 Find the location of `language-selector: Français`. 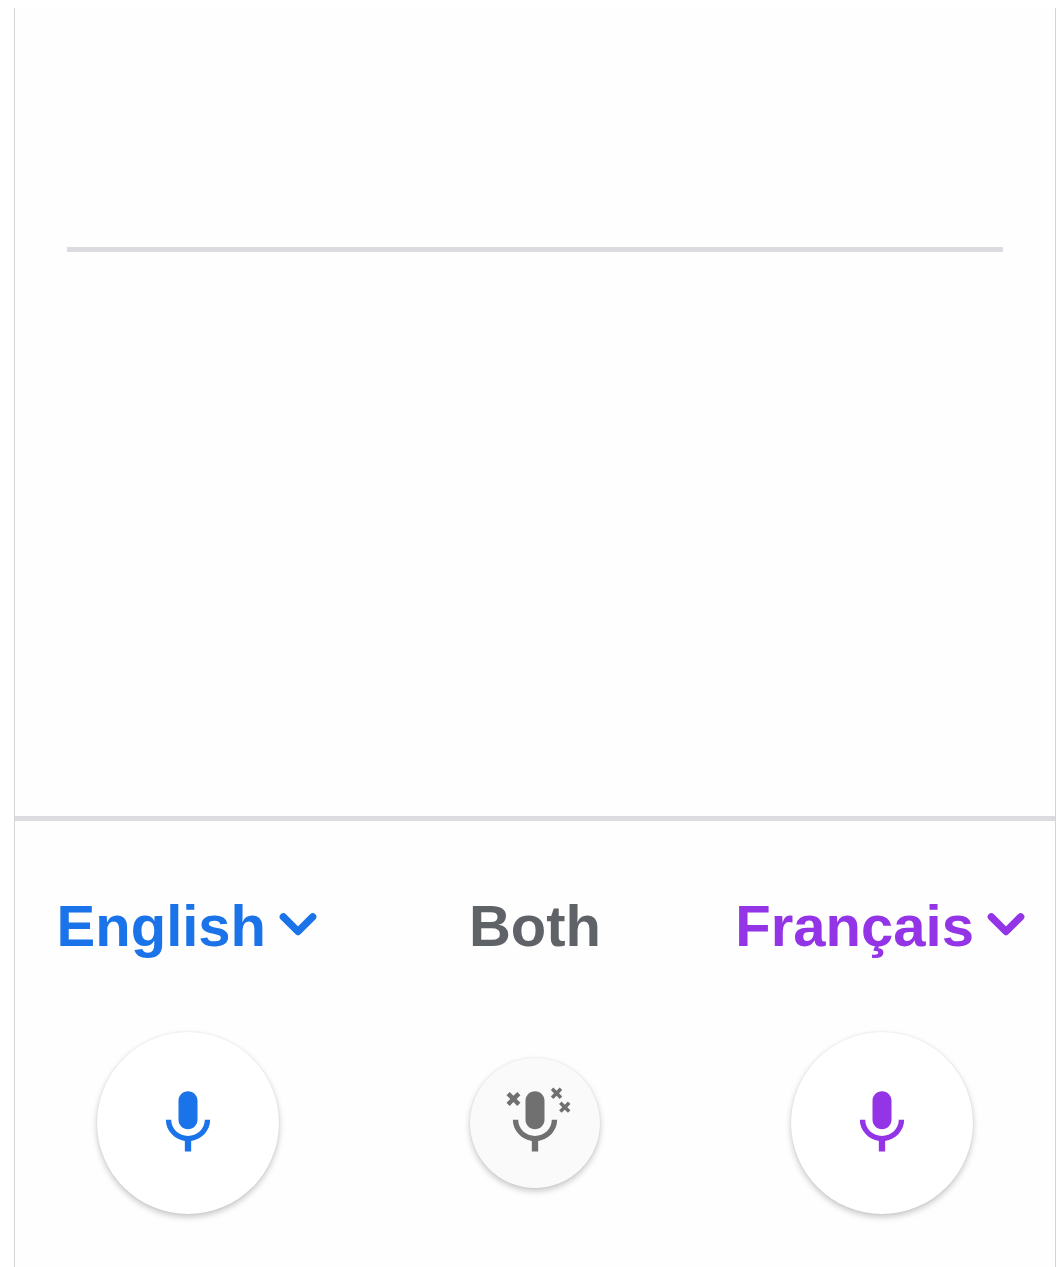

language-selector: Français is located at coordinates (881, 926).